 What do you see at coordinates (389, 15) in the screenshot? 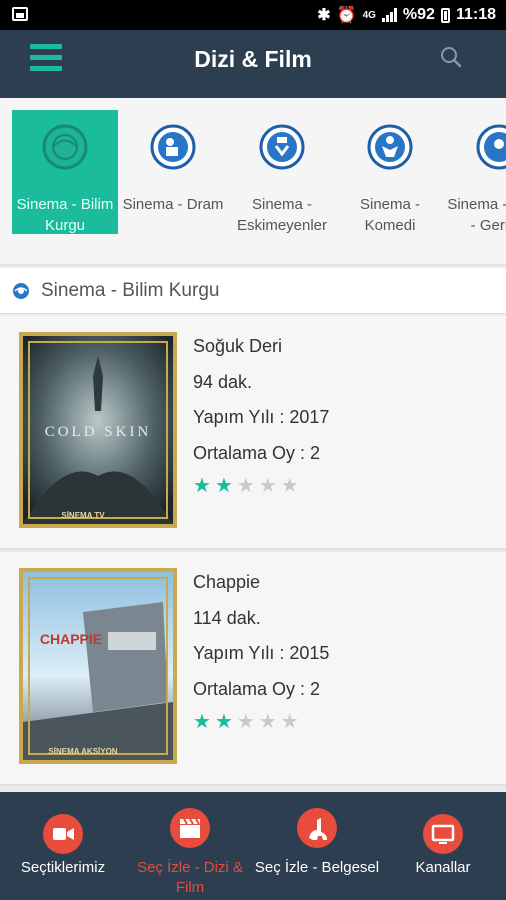
I see `signal-icon` at bounding box center [389, 15].